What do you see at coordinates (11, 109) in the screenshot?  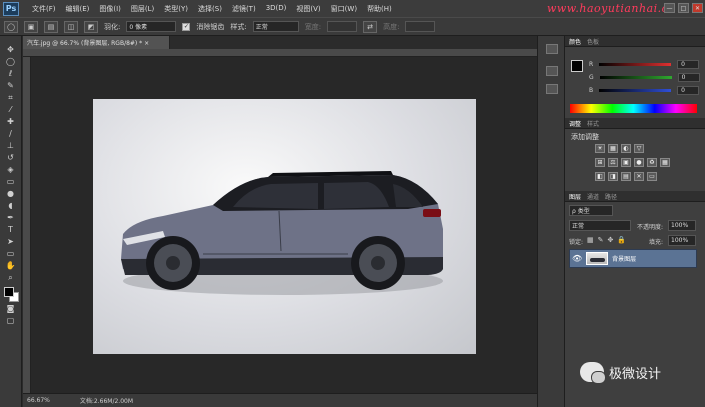 I see `eyedropper-tool-icon: ⁄` at bounding box center [11, 109].